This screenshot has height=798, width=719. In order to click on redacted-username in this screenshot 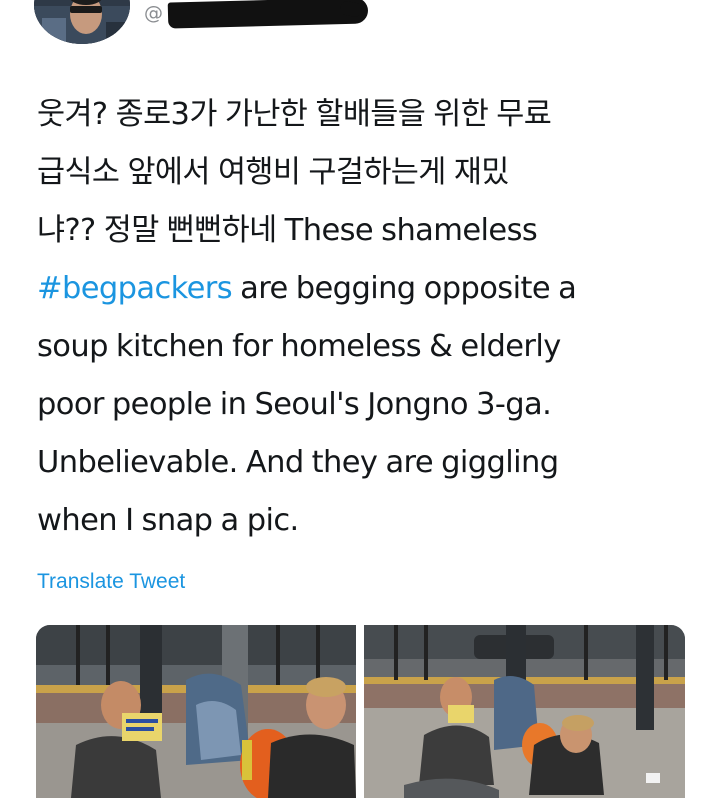, I will do `click(268, 14)`.